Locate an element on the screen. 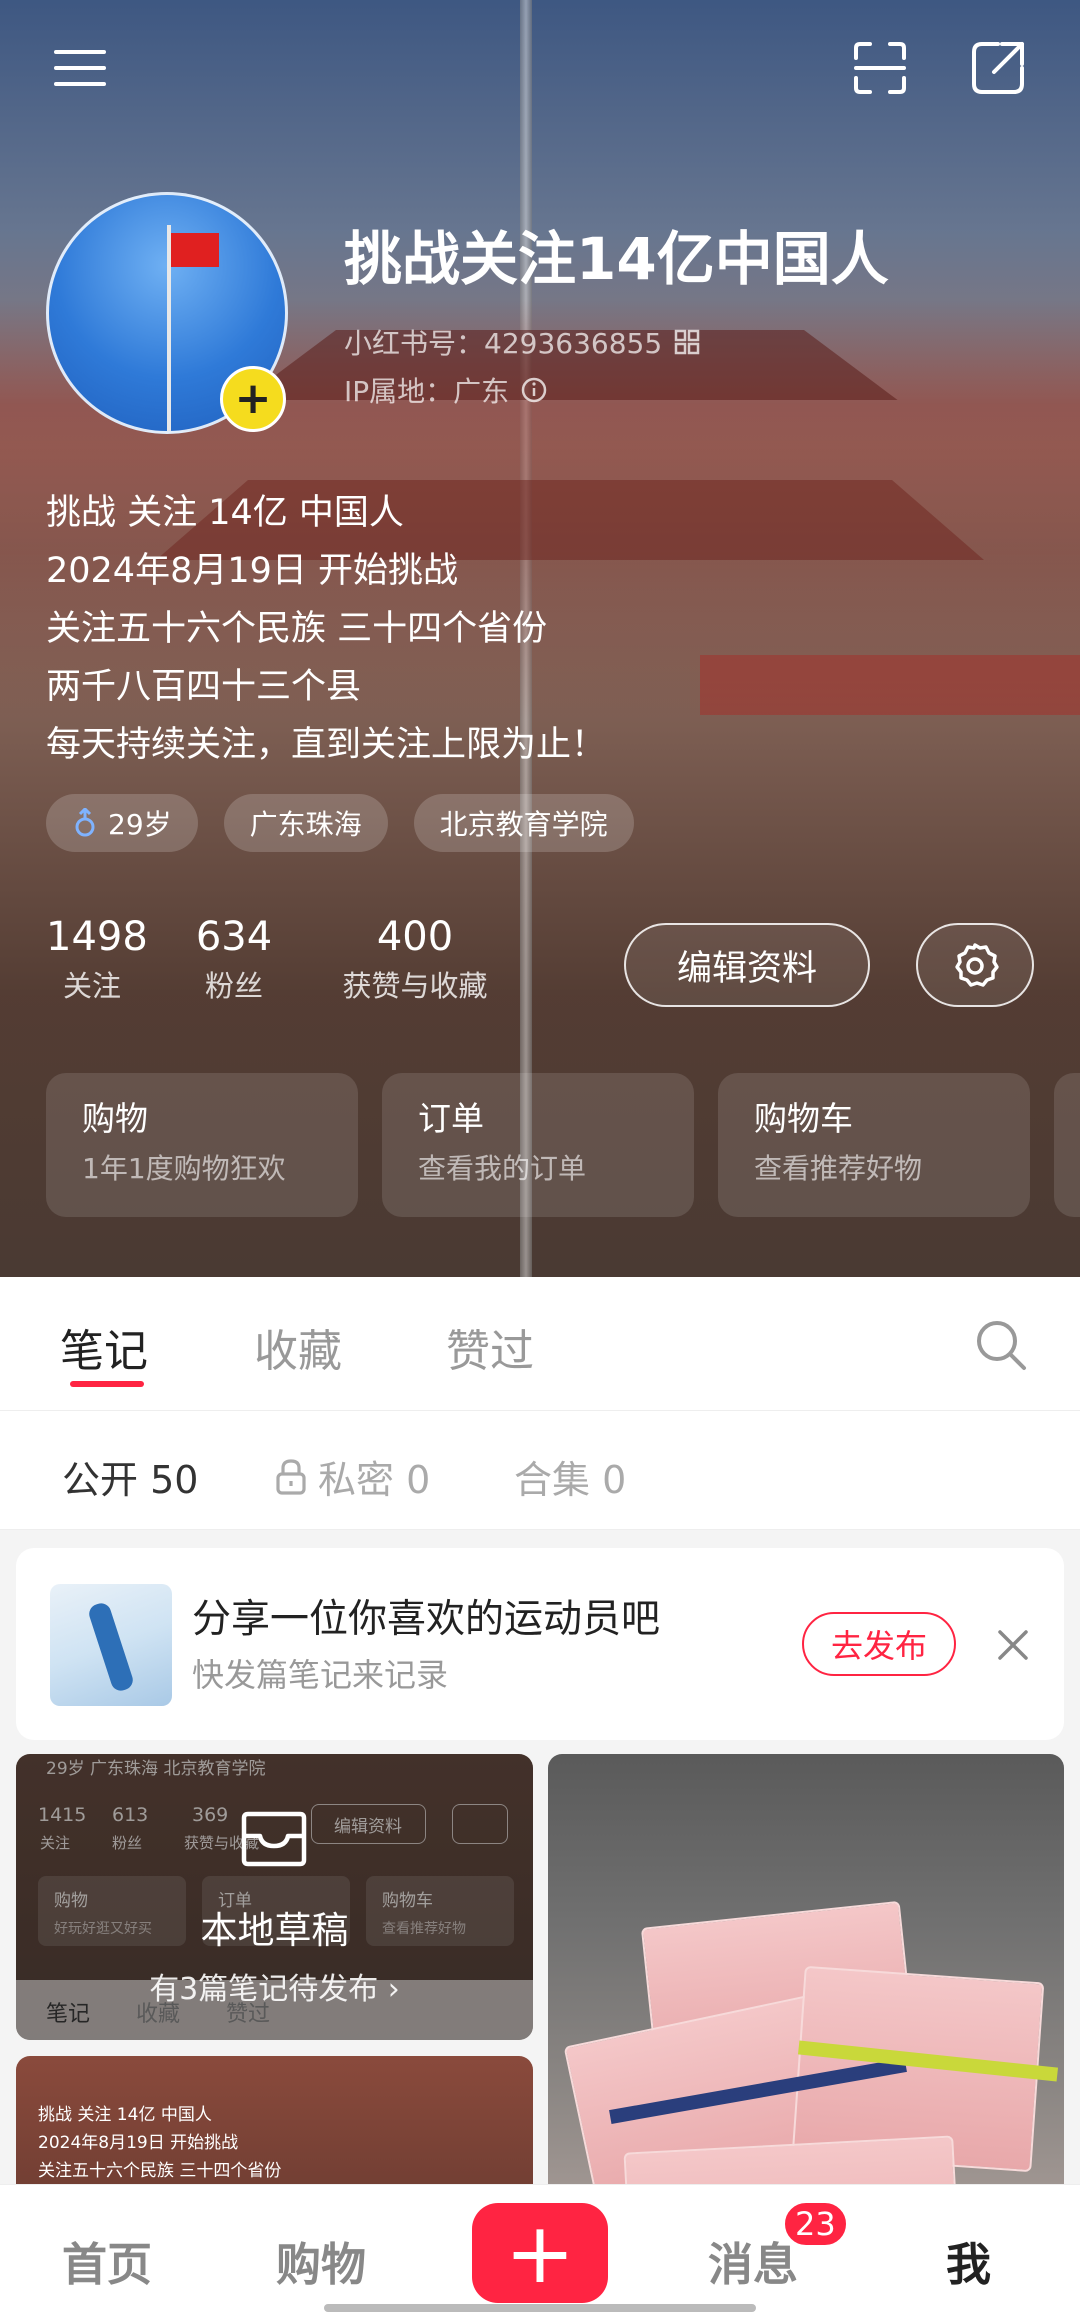 This screenshot has height=2316, width=1080. lock-icon is located at coordinates (291, 1476).